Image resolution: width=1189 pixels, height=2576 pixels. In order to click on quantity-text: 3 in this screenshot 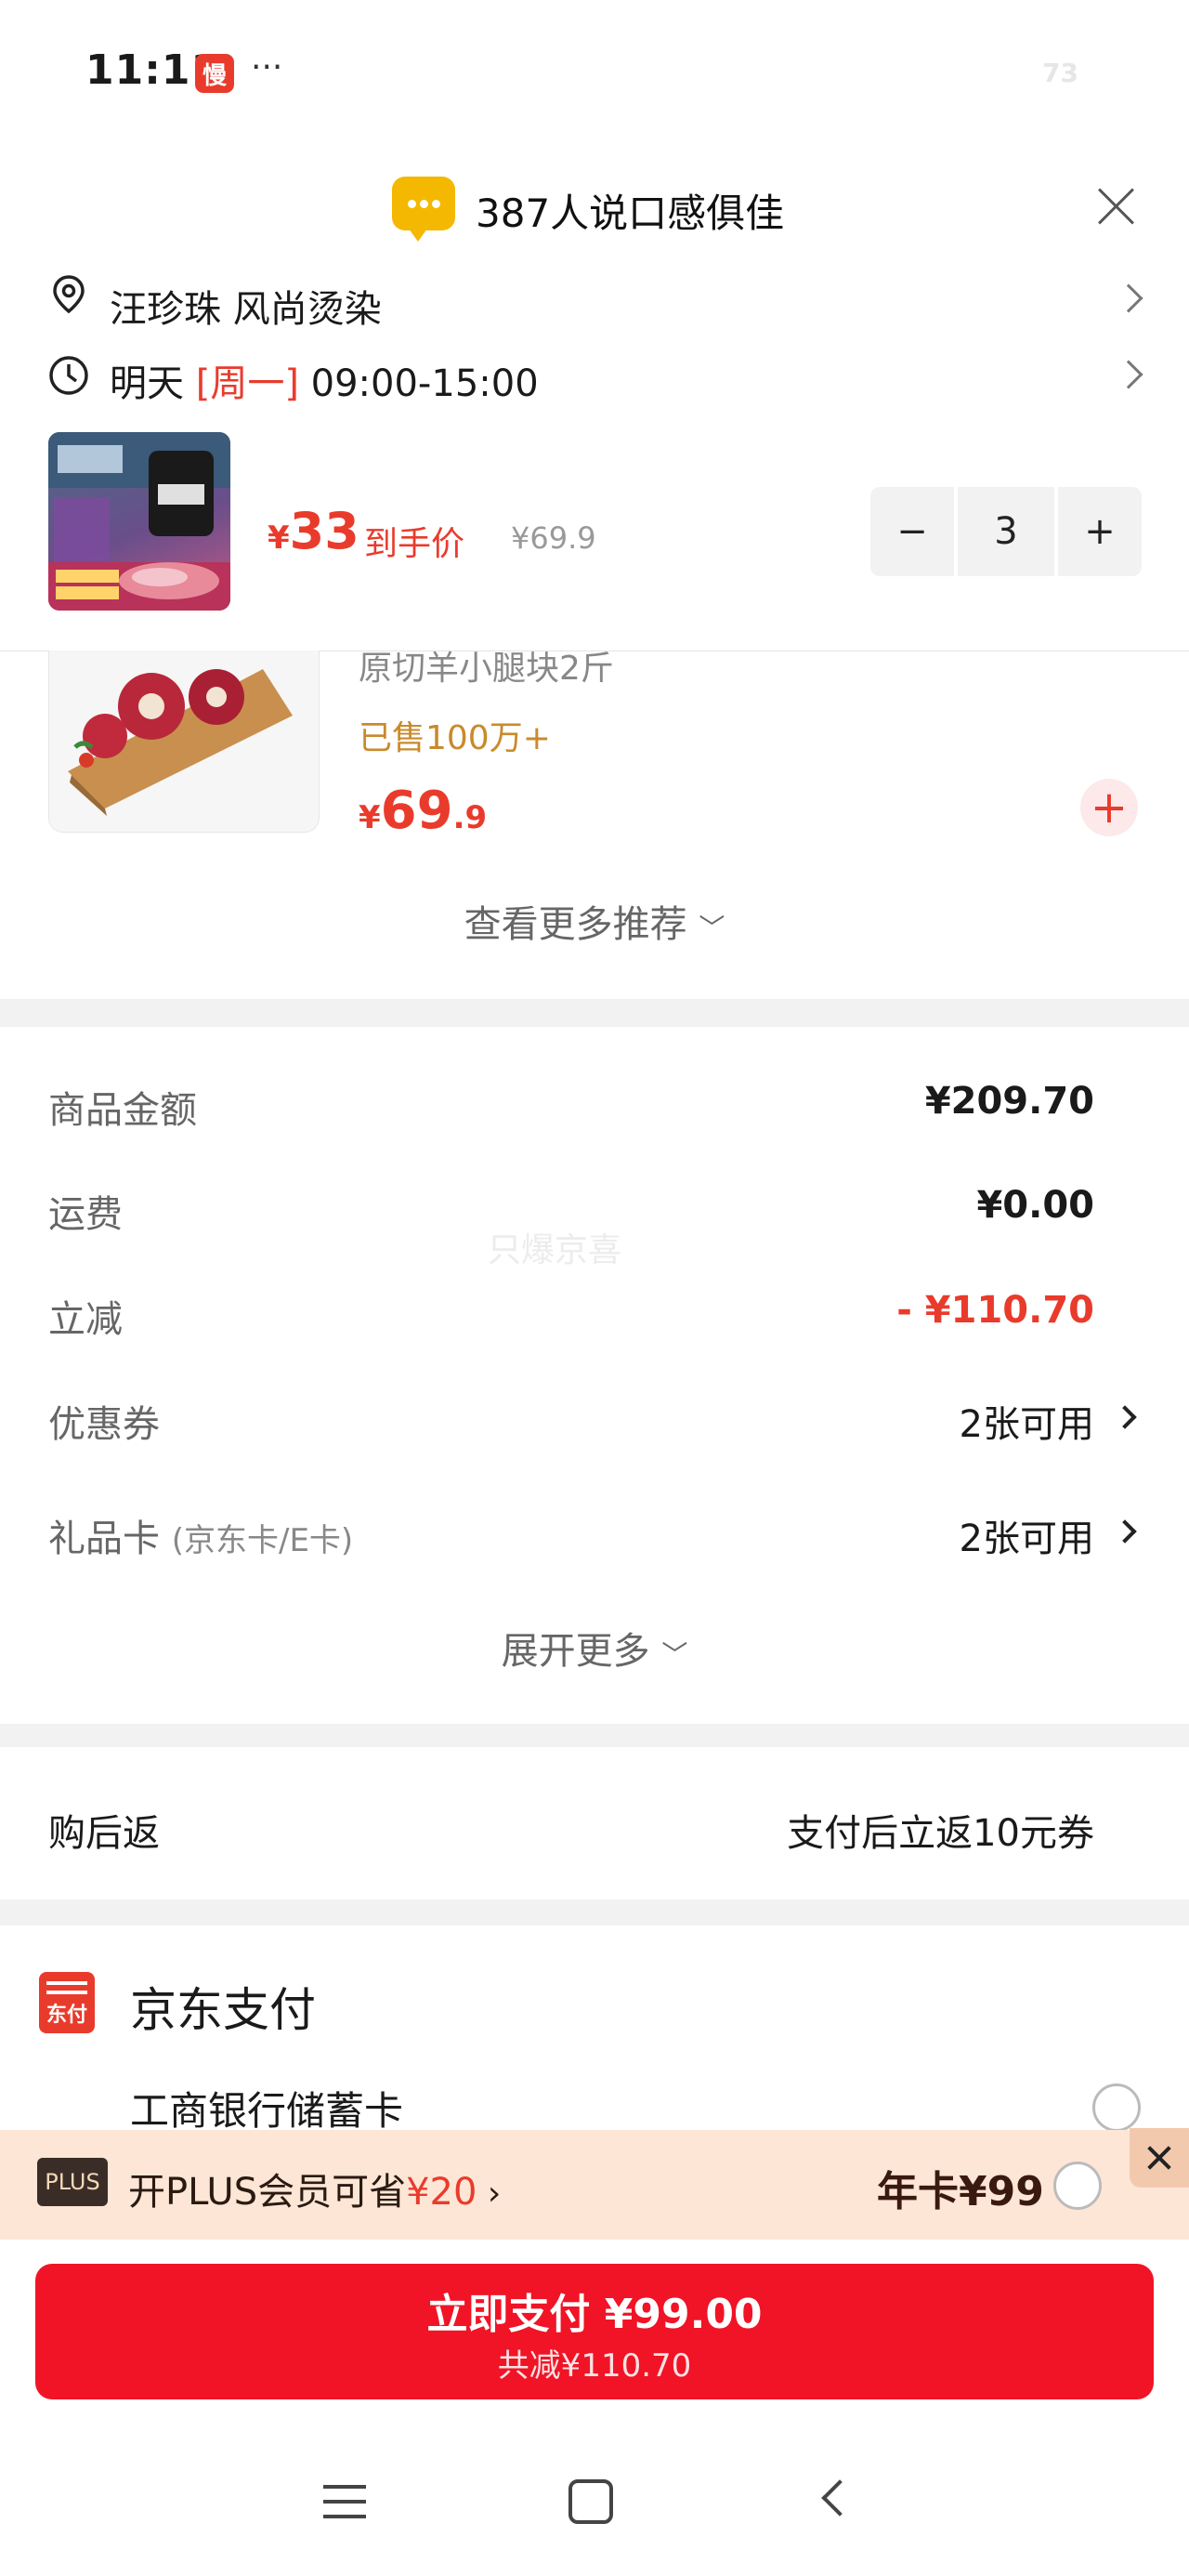, I will do `click(1006, 531)`.